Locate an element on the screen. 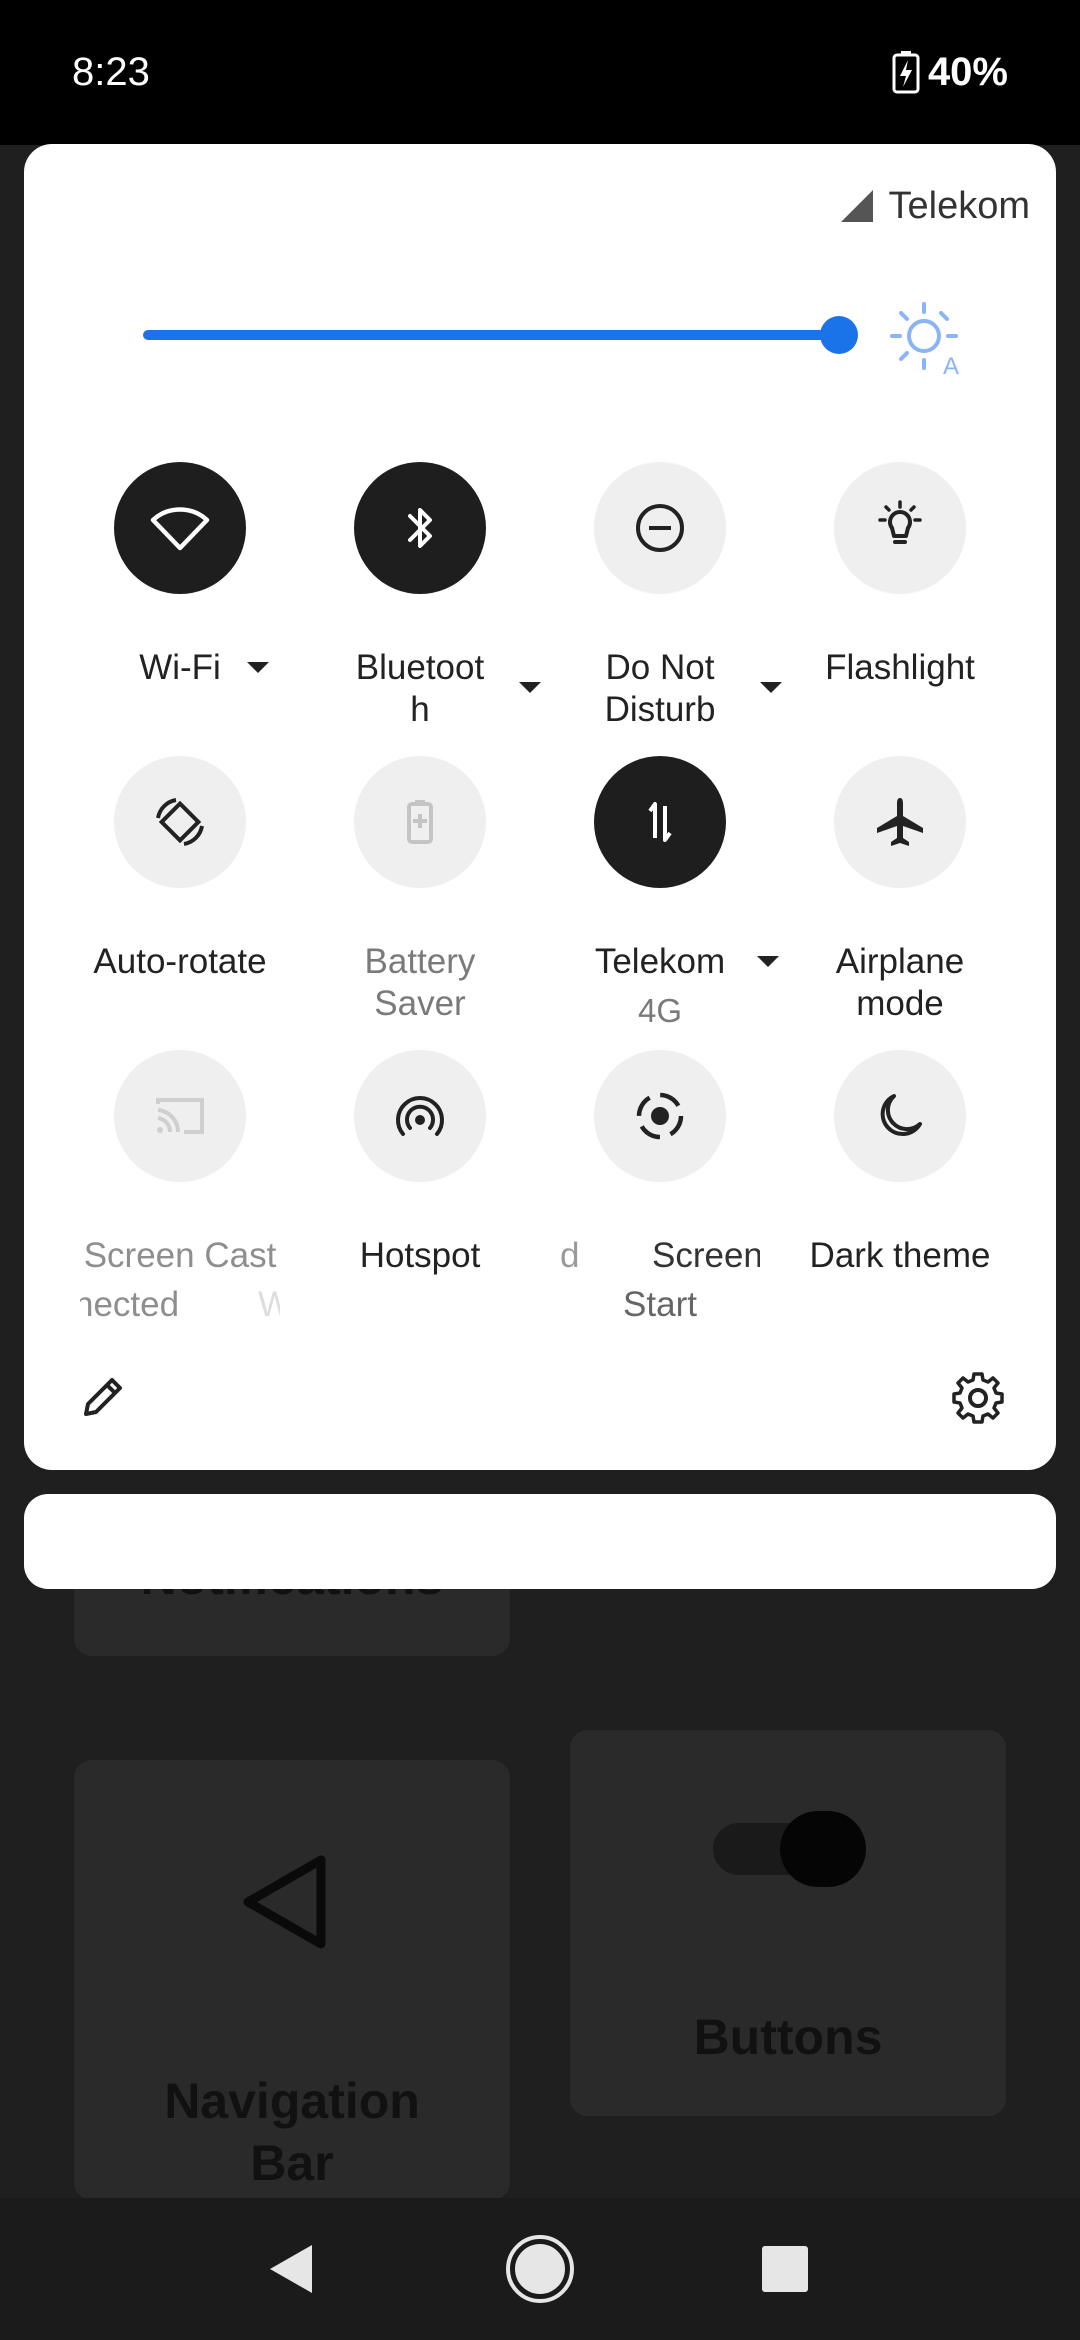 This screenshot has width=1080, height=2340. battery-charging-icon is located at coordinates (906, 72).